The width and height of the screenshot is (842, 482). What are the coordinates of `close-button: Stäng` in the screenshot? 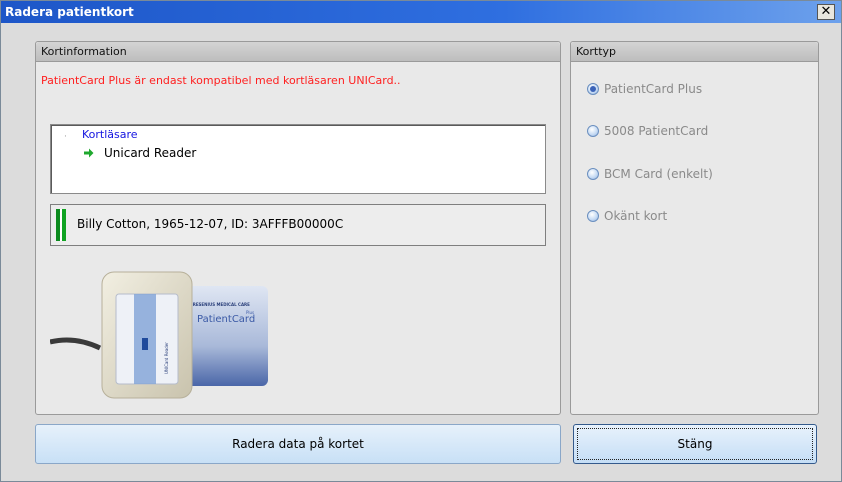 It's located at (695, 444).